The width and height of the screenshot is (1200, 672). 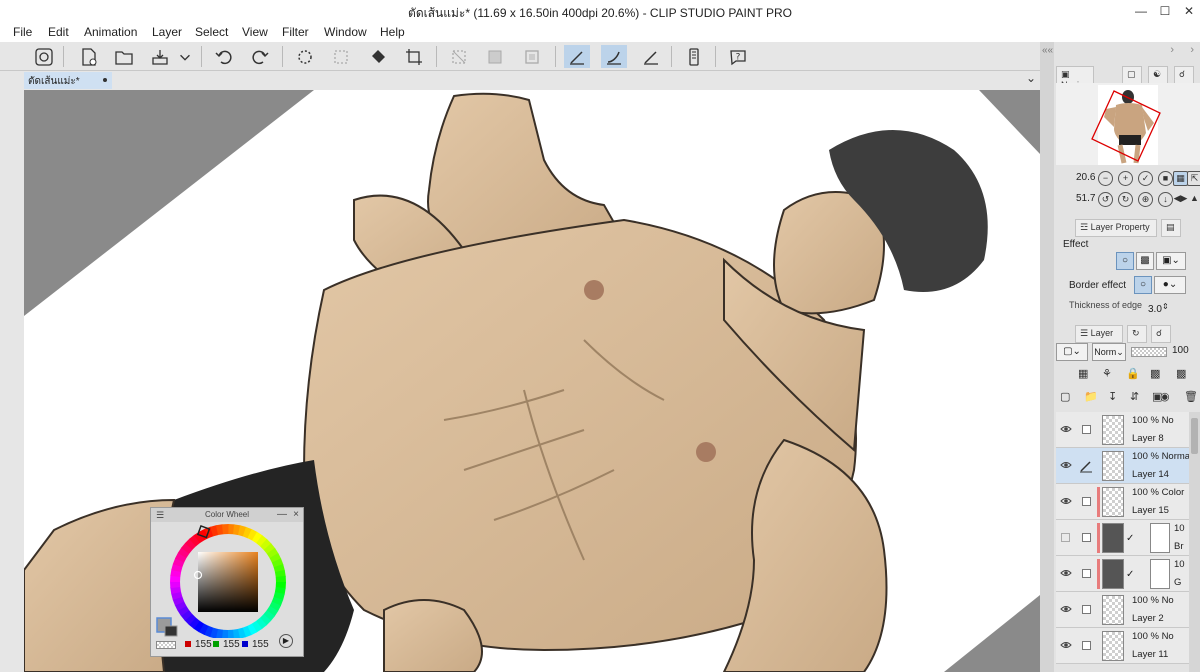 What do you see at coordinates (1171, 261) in the screenshot?
I see `effect-dropdown: ▣⌄` at bounding box center [1171, 261].